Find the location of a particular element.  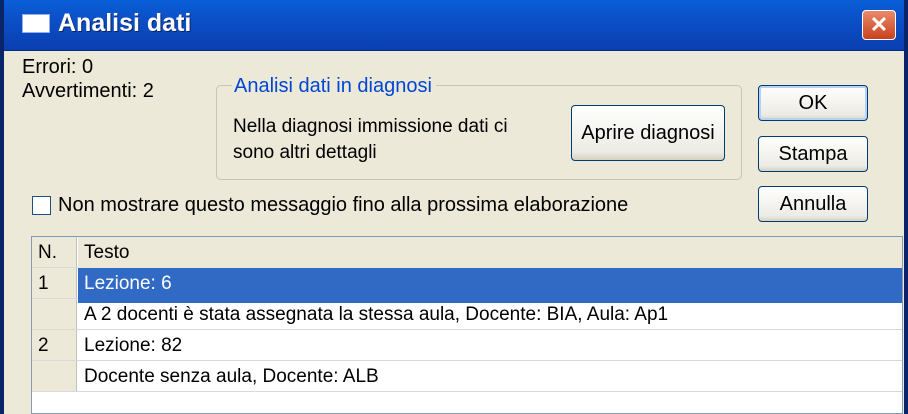

window-title: Analisi dati is located at coordinates (125, 23).